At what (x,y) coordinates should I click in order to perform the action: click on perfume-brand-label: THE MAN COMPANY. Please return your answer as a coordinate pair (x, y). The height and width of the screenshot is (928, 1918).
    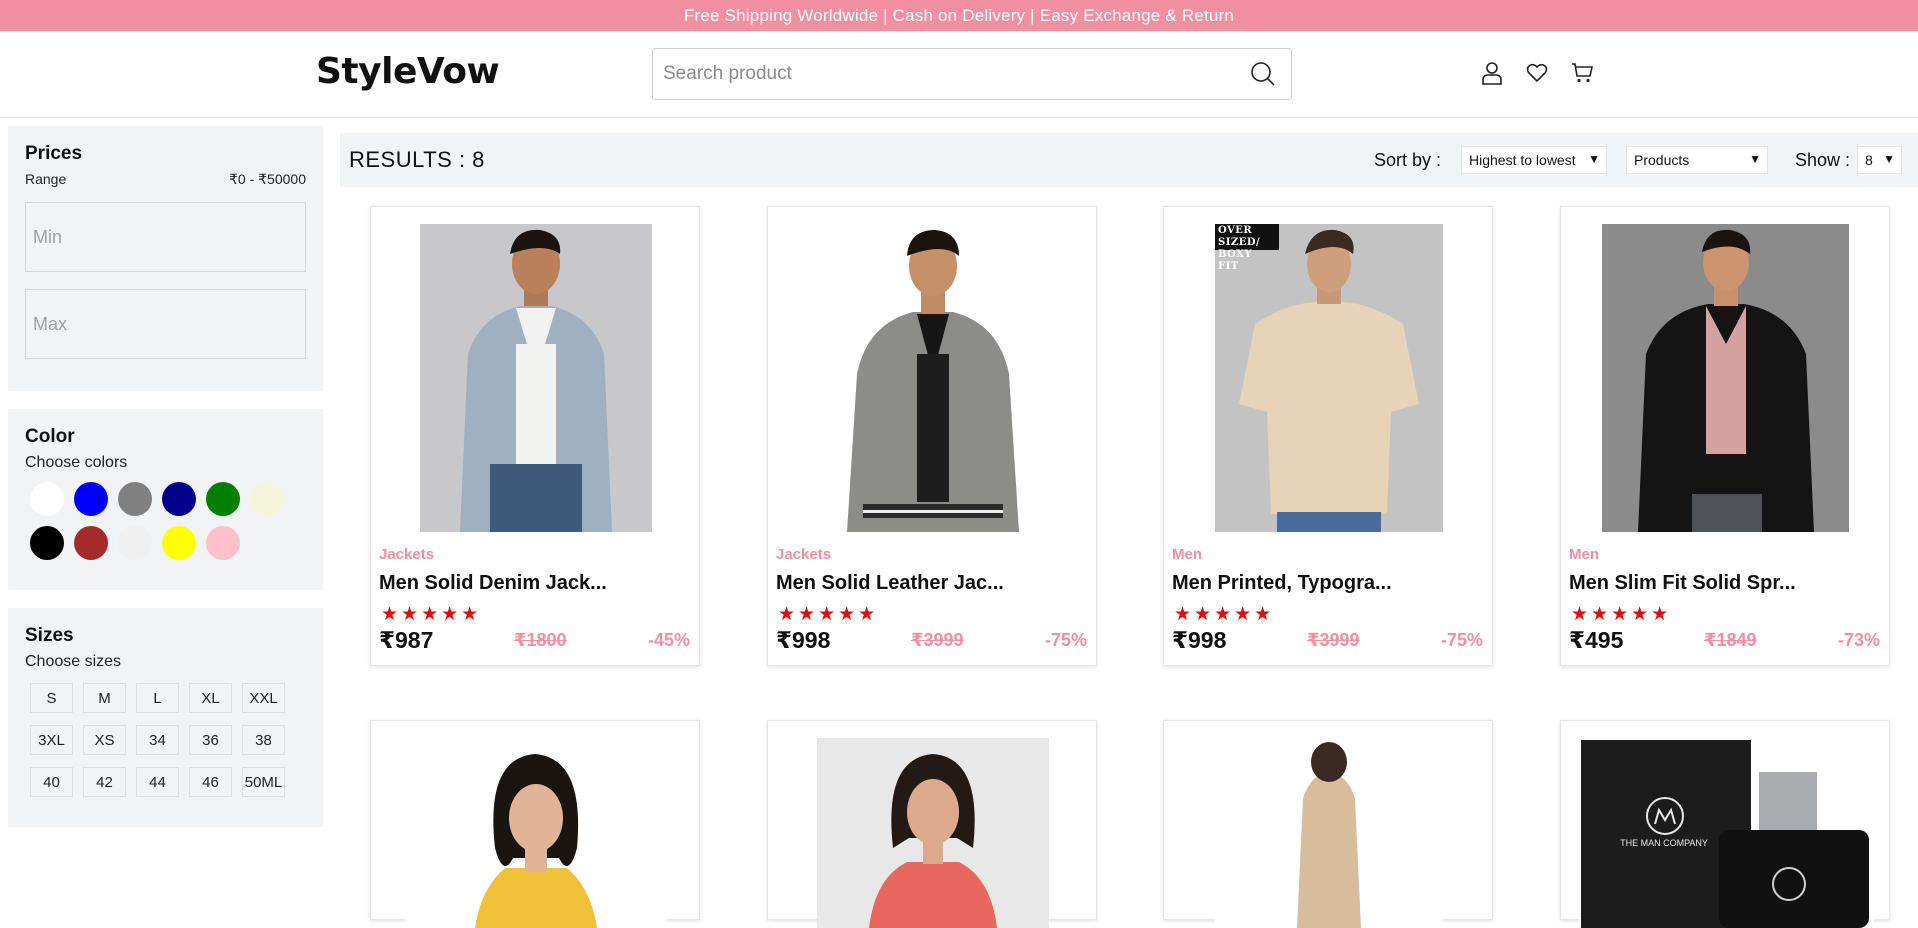
    Looking at the image, I should click on (1664, 843).